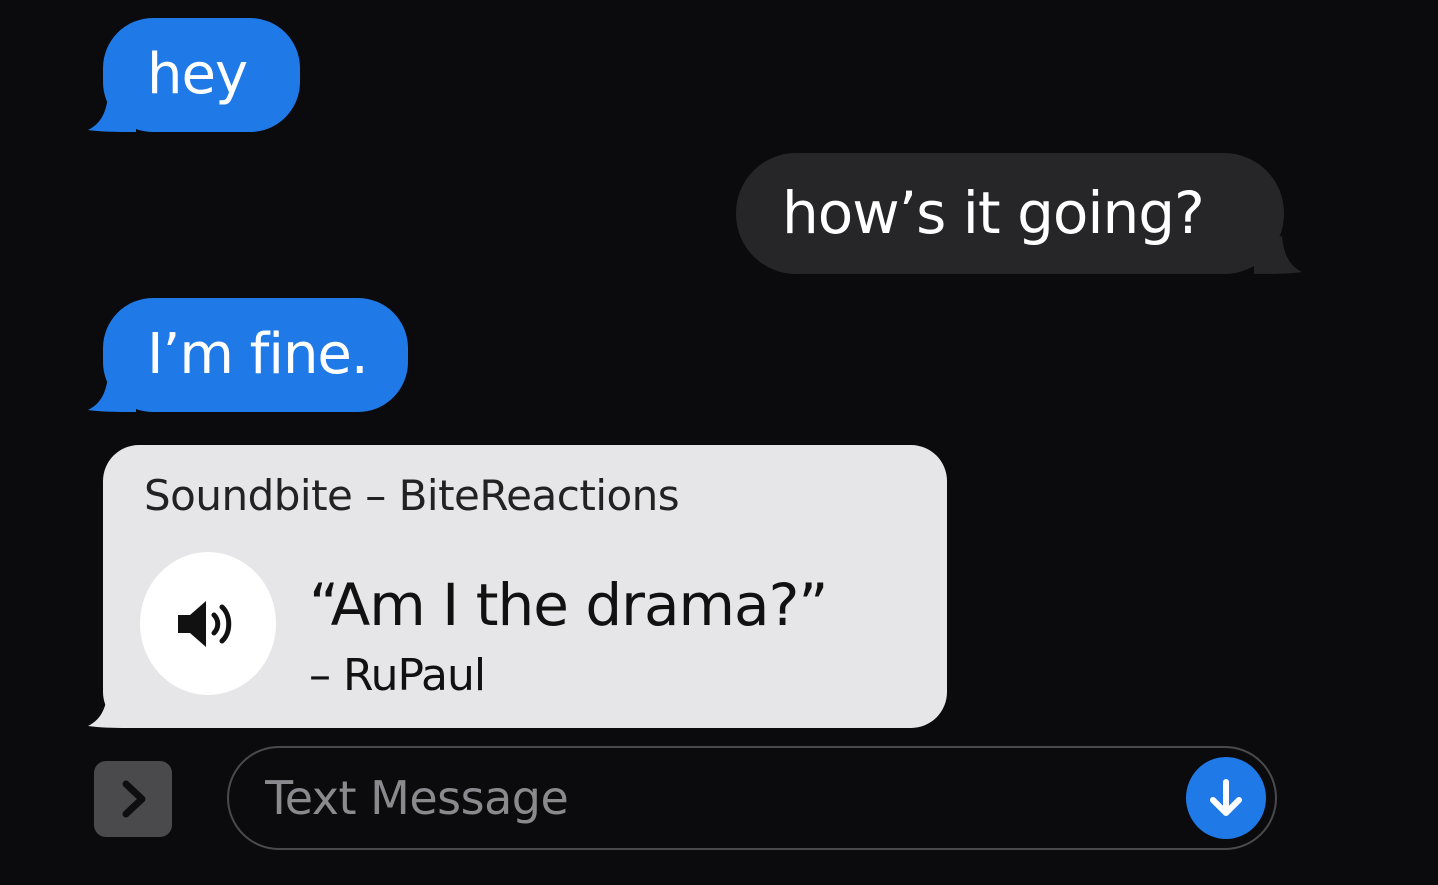 This screenshot has width=1438, height=885. What do you see at coordinates (397, 675) in the screenshot?
I see `soundbite-attribution: – RuPaul` at bounding box center [397, 675].